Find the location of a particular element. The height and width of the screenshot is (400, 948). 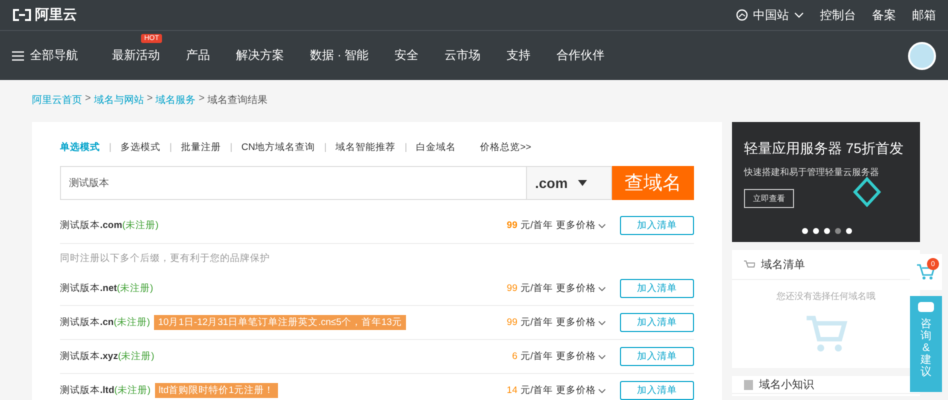

nav-item: 安全 is located at coordinates (406, 55).